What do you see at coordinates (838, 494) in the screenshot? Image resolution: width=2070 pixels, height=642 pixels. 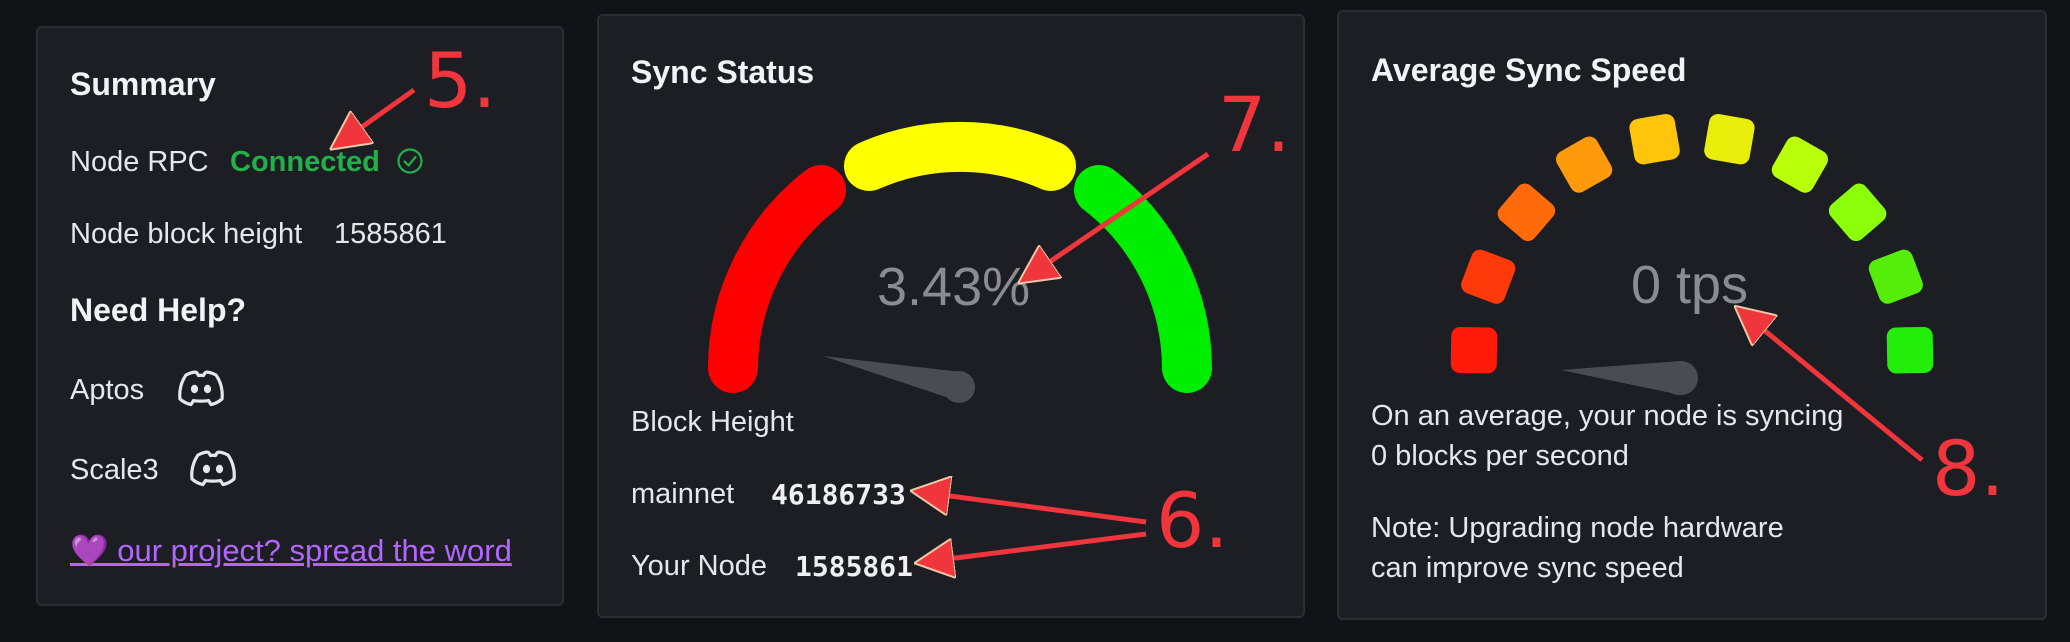 I see `mainnet-height-value: 46186733` at bounding box center [838, 494].